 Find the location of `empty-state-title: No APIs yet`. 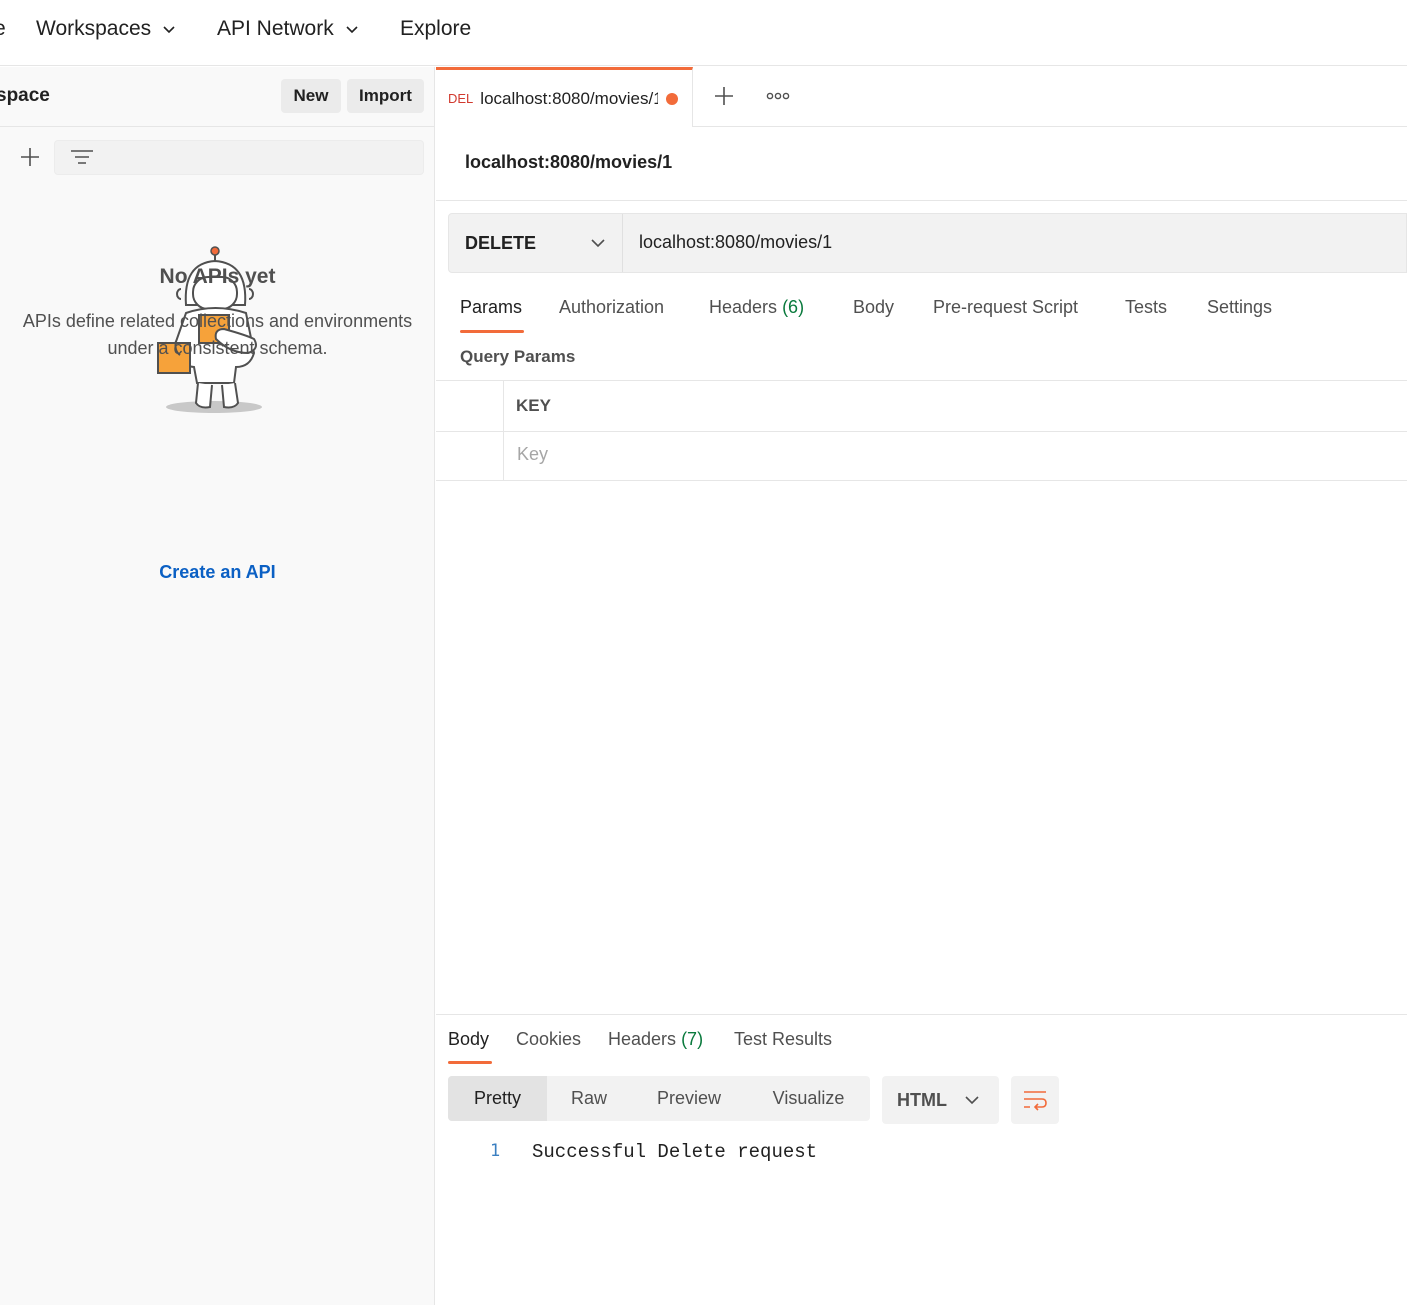

empty-state-title: No APIs yet is located at coordinates (217, 276).